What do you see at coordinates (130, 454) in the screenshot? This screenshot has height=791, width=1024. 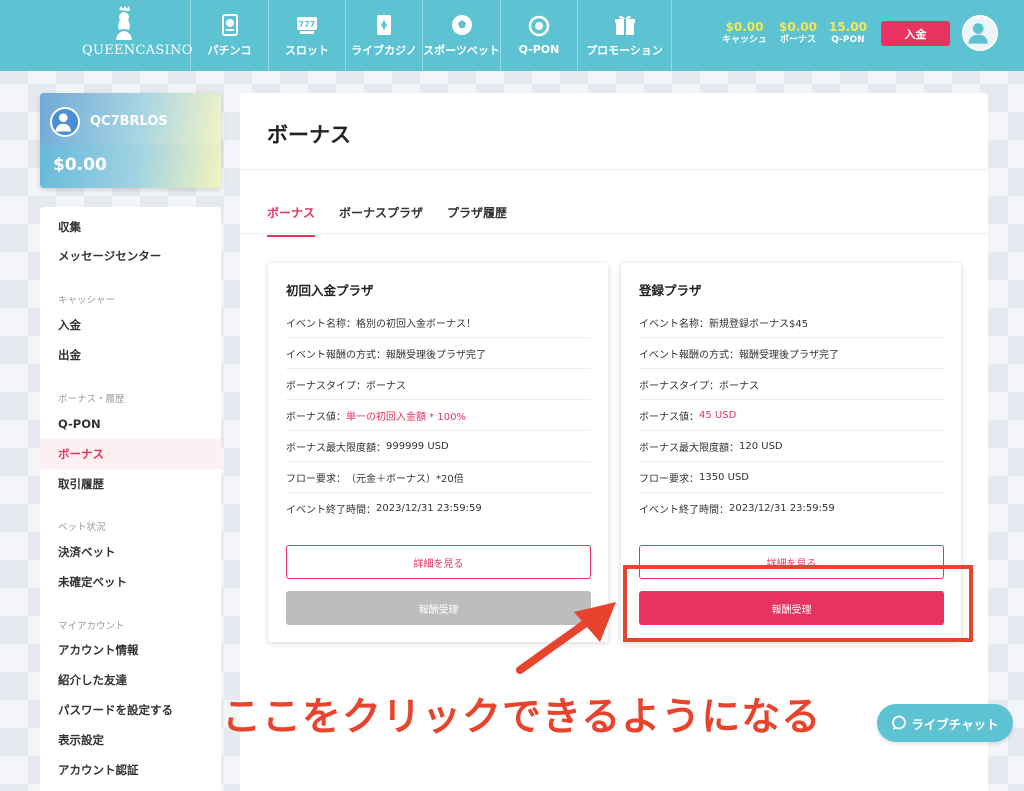 I see `sidebar-item-bonus: ボーナス` at bounding box center [130, 454].